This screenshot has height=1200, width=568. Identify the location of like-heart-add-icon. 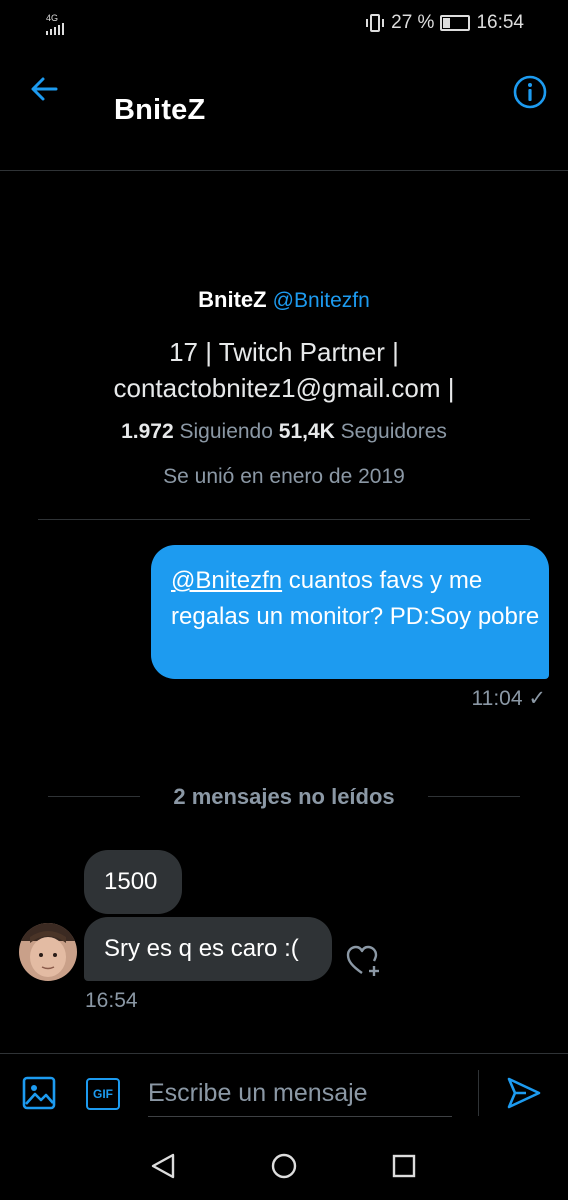
(364, 961).